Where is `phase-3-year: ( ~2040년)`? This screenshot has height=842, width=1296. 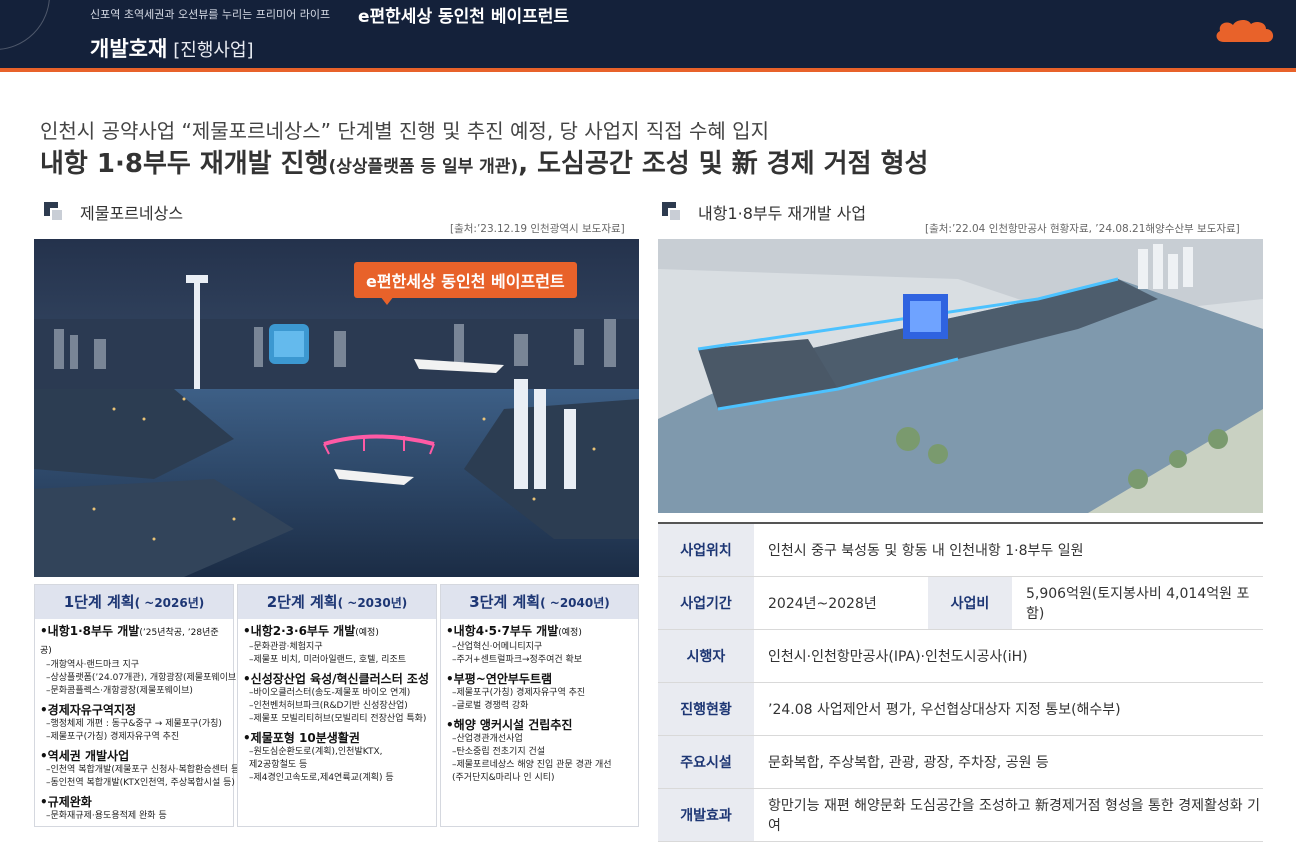
phase-3-year: ( ~2040년) is located at coordinates (575, 603).